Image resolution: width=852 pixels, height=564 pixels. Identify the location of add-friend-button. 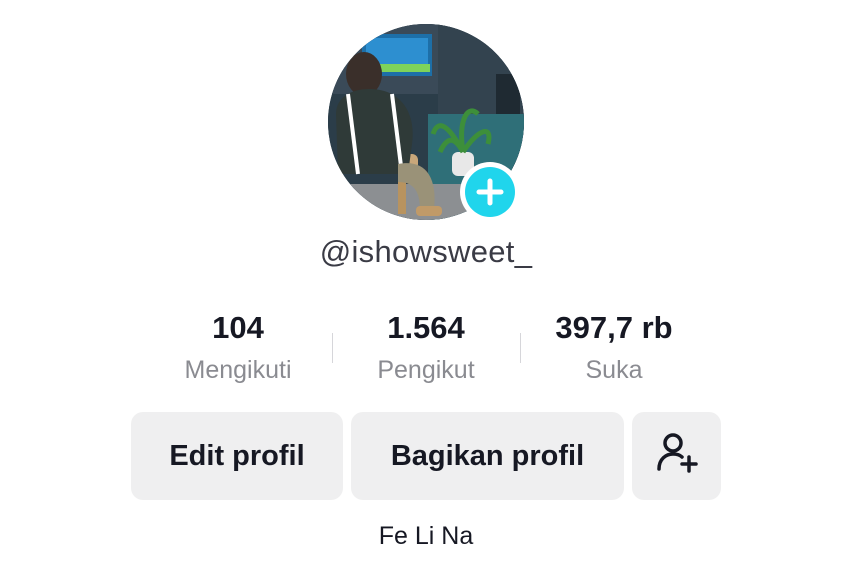
(676, 456).